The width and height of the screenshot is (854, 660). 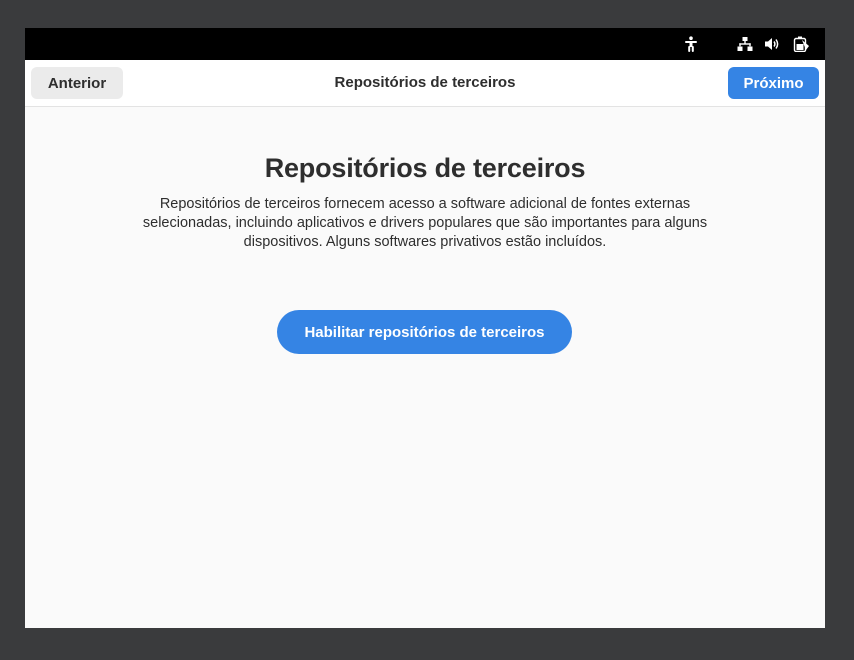 What do you see at coordinates (745, 44) in the screenshot?
I see `network-wired-icon` at bounding box center [745, 44].